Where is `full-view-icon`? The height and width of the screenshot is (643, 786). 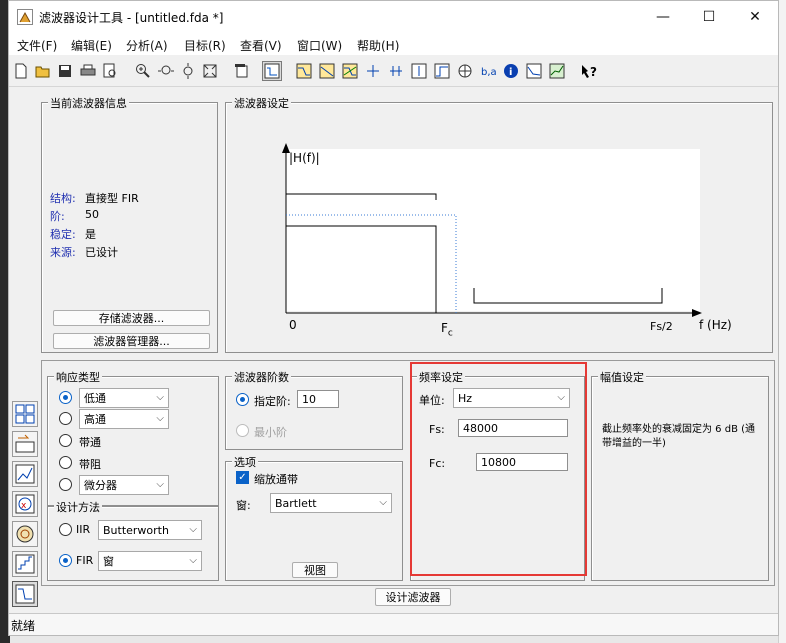 full-view-icon is located at coordinates (210, 71).